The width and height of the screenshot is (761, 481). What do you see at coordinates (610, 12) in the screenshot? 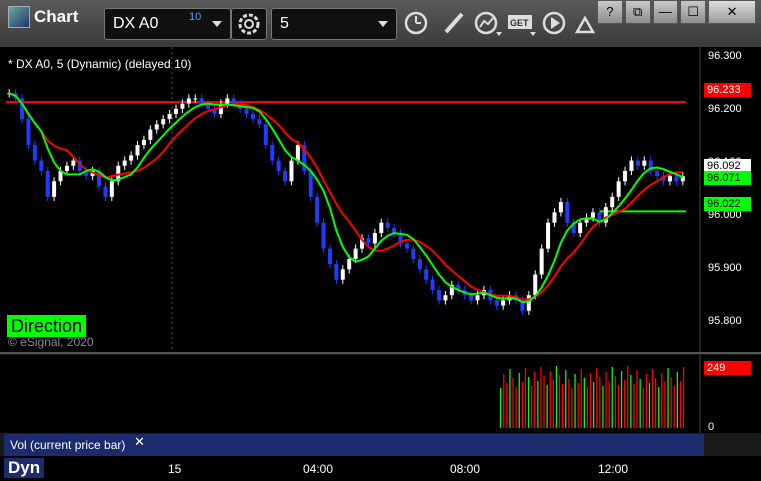
I see `help-button: ?` at bounding box center [610, 12].